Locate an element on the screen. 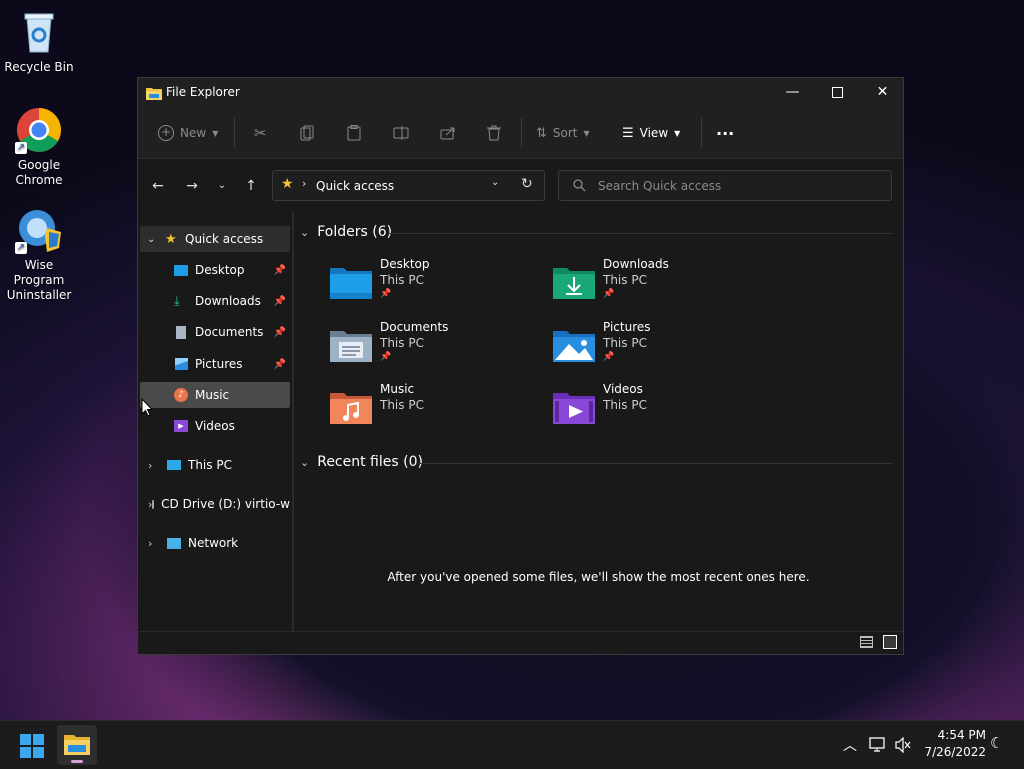 The height and width of the screenshot is (769, 1024). paste-button is located at coordinates (354, 133).